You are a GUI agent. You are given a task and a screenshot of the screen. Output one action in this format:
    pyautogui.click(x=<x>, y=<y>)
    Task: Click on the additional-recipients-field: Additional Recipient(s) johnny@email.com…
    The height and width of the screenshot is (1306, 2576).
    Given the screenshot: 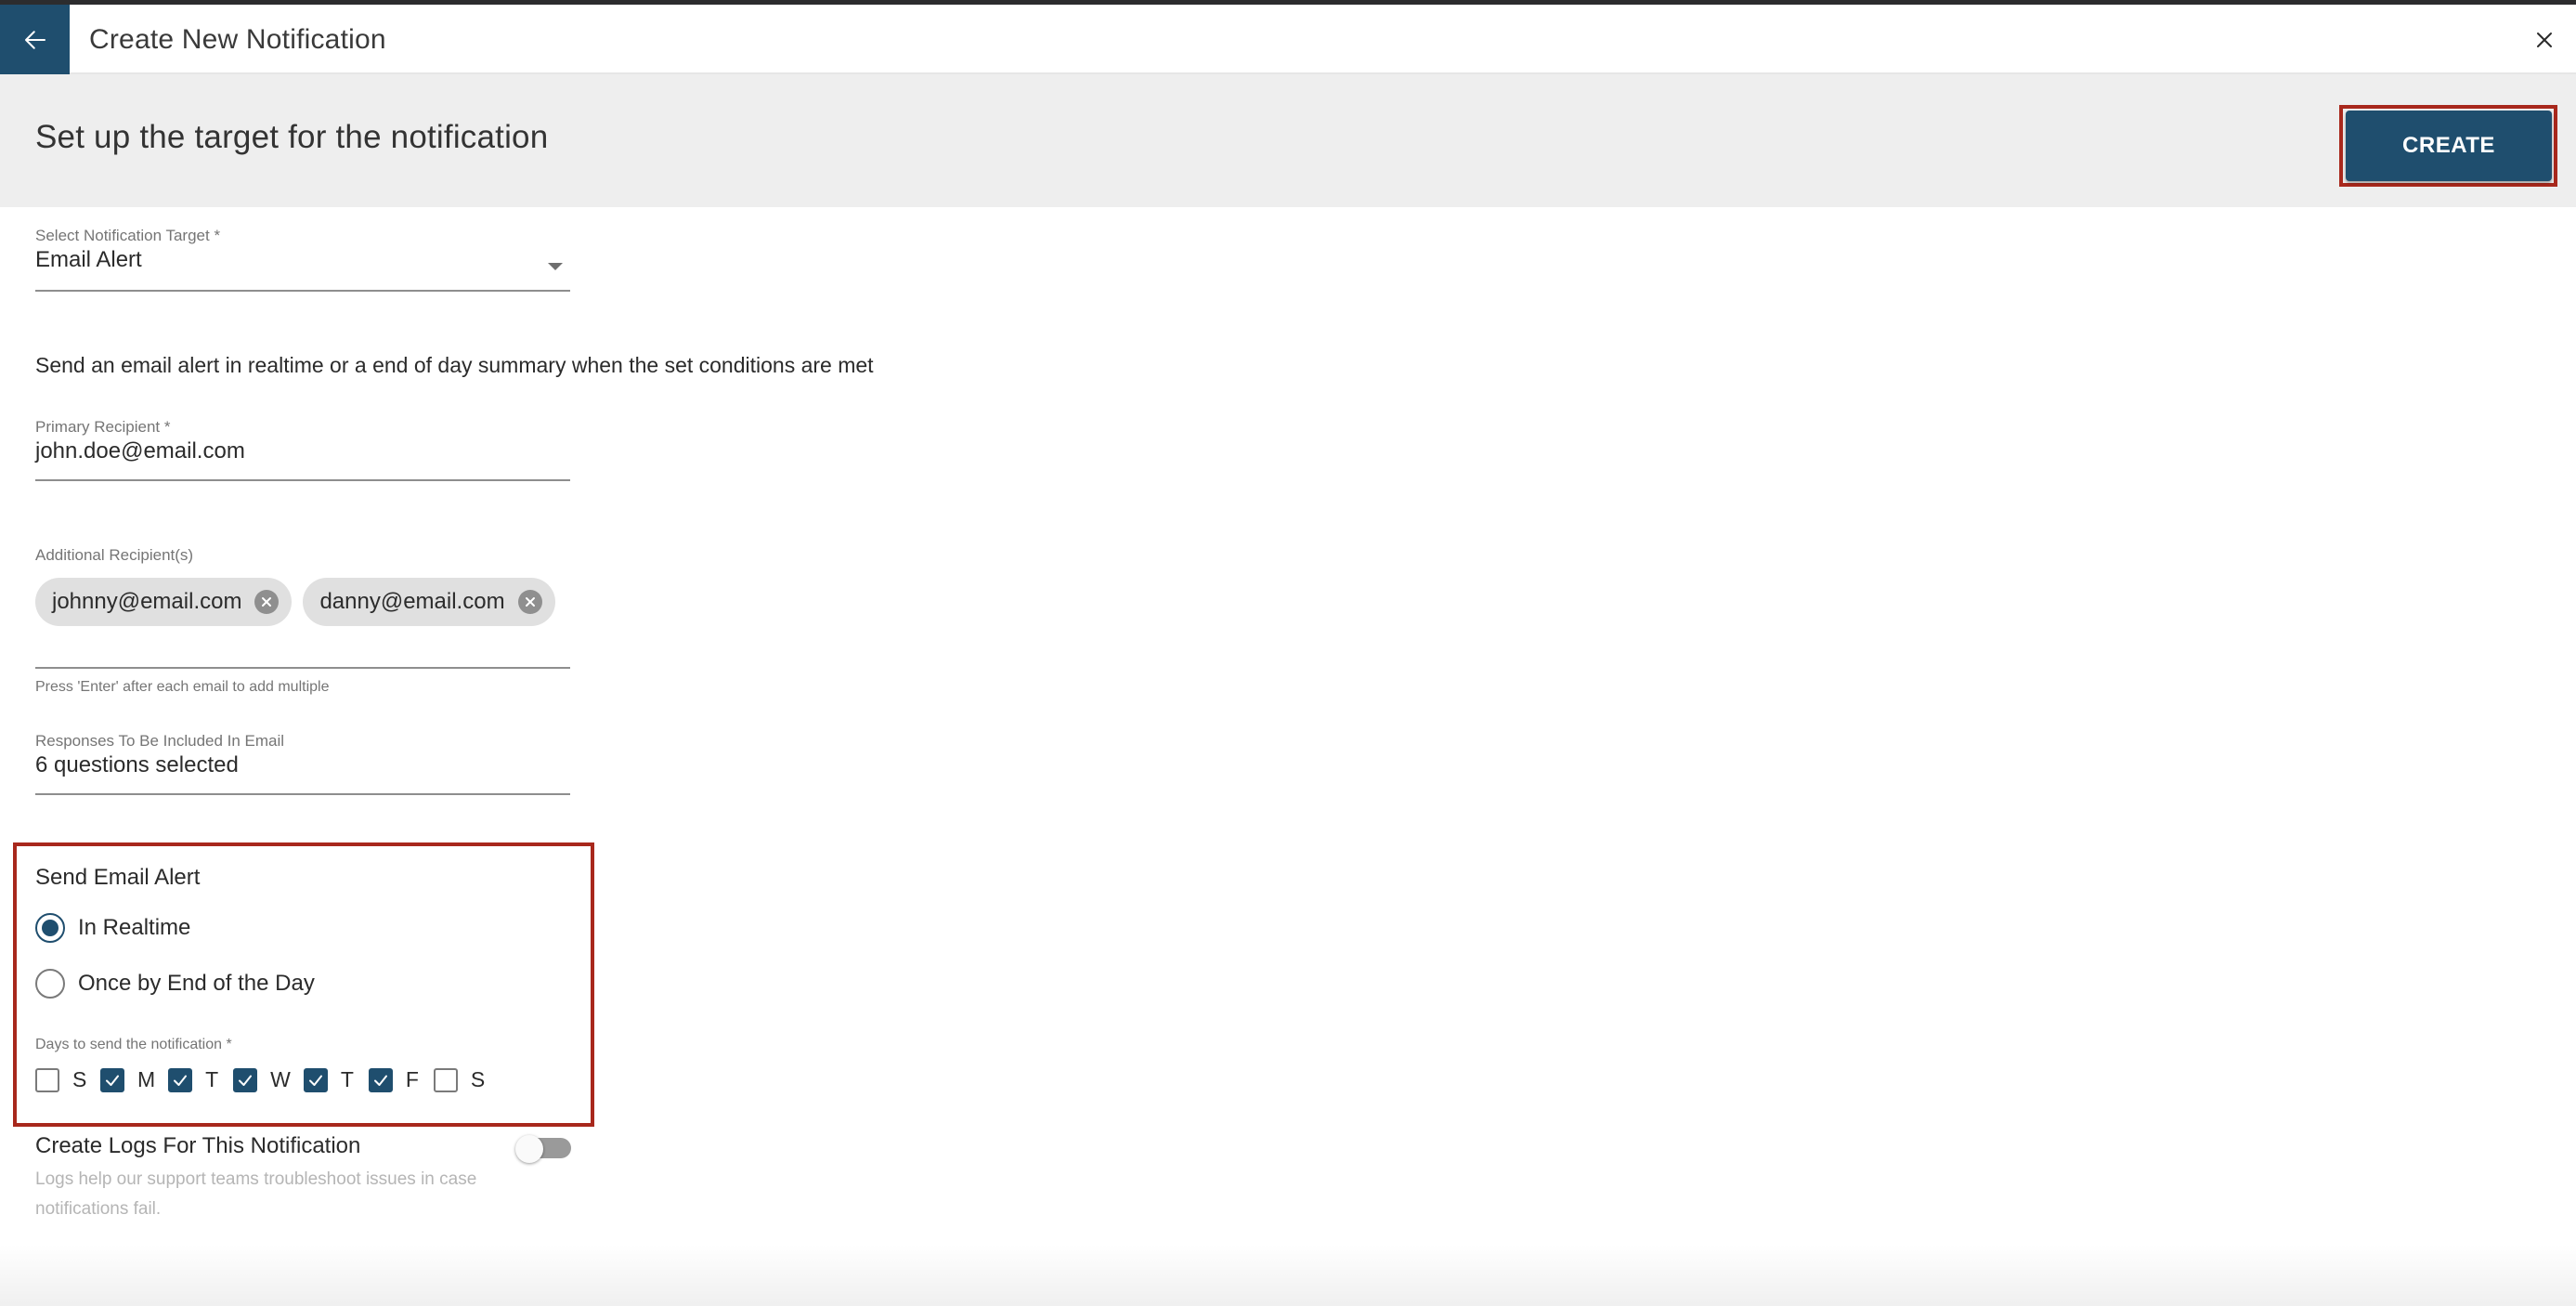 What is the action you would take?
    pyautogui.click(x=302, y=608)
    